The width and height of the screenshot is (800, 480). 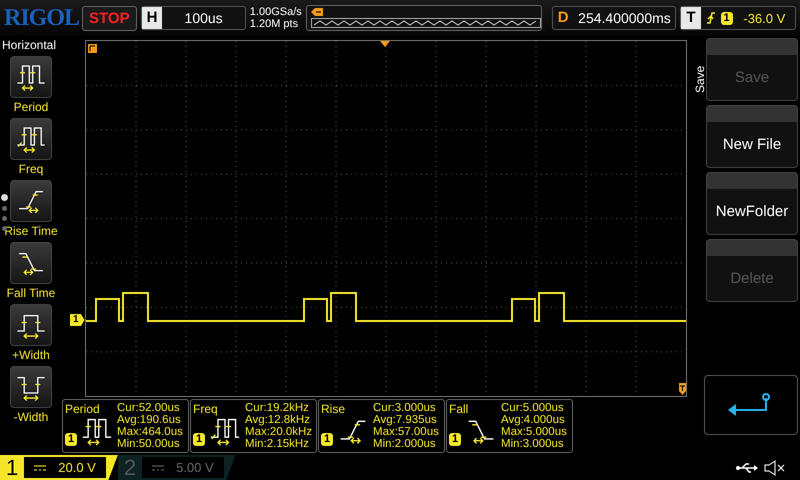 I want to click on maximum-value: Max:20.0kHz, so click(x=278, y=432).